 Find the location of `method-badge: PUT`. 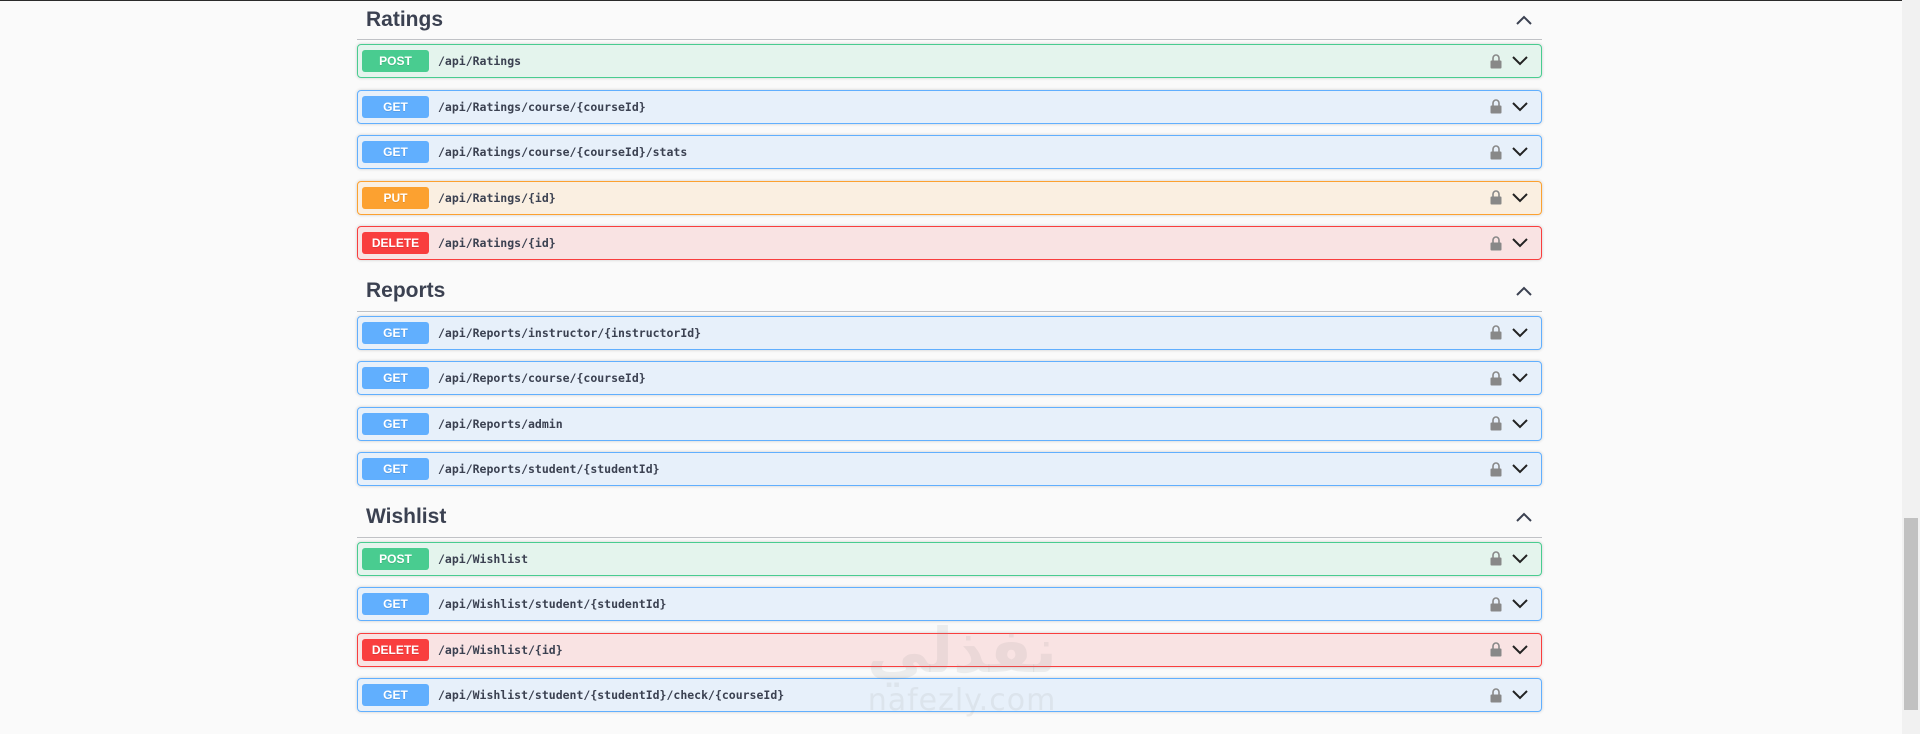

method-badge: PUT is located at coordinates (395, 197).